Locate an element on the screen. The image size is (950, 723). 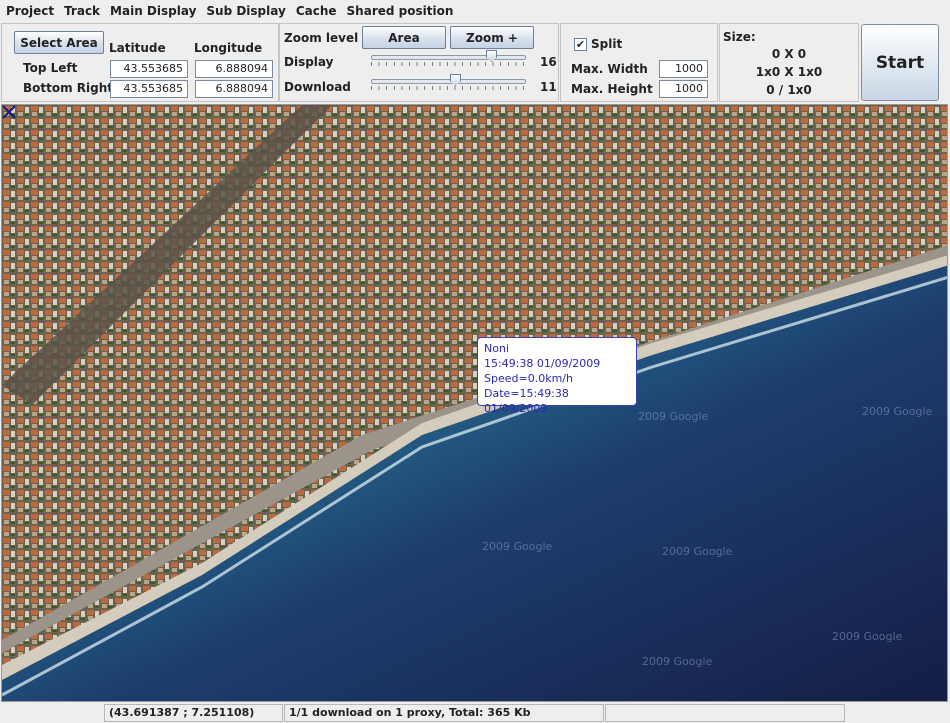
bottom-right-latitude-field: 43.553685 is located at coordinates (149, 89).